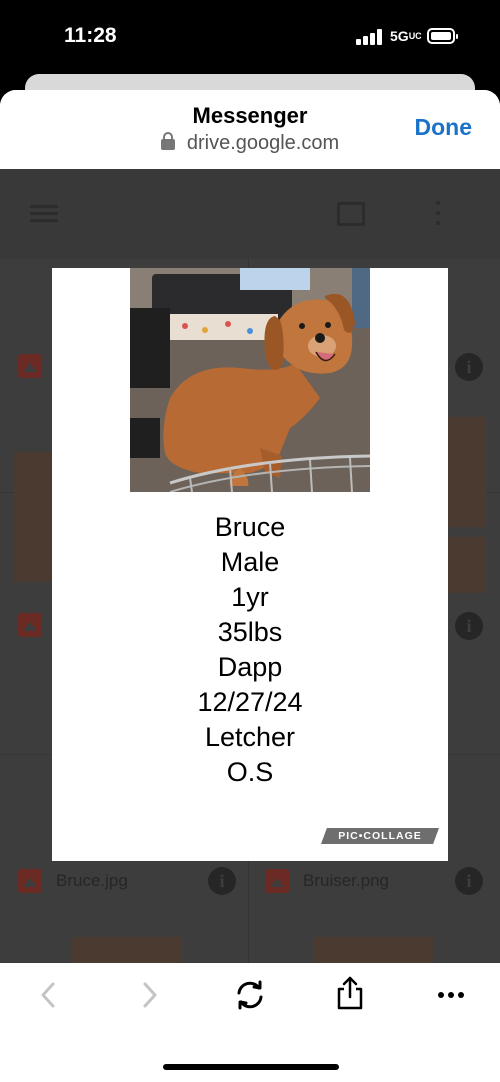 This screenshot has height=1082, width=500. What do you see at coordinates (250, 129) in the screenshot?
I see `sheet-header: Messenger drive.google.com Done` at bounding box center [250, 129].